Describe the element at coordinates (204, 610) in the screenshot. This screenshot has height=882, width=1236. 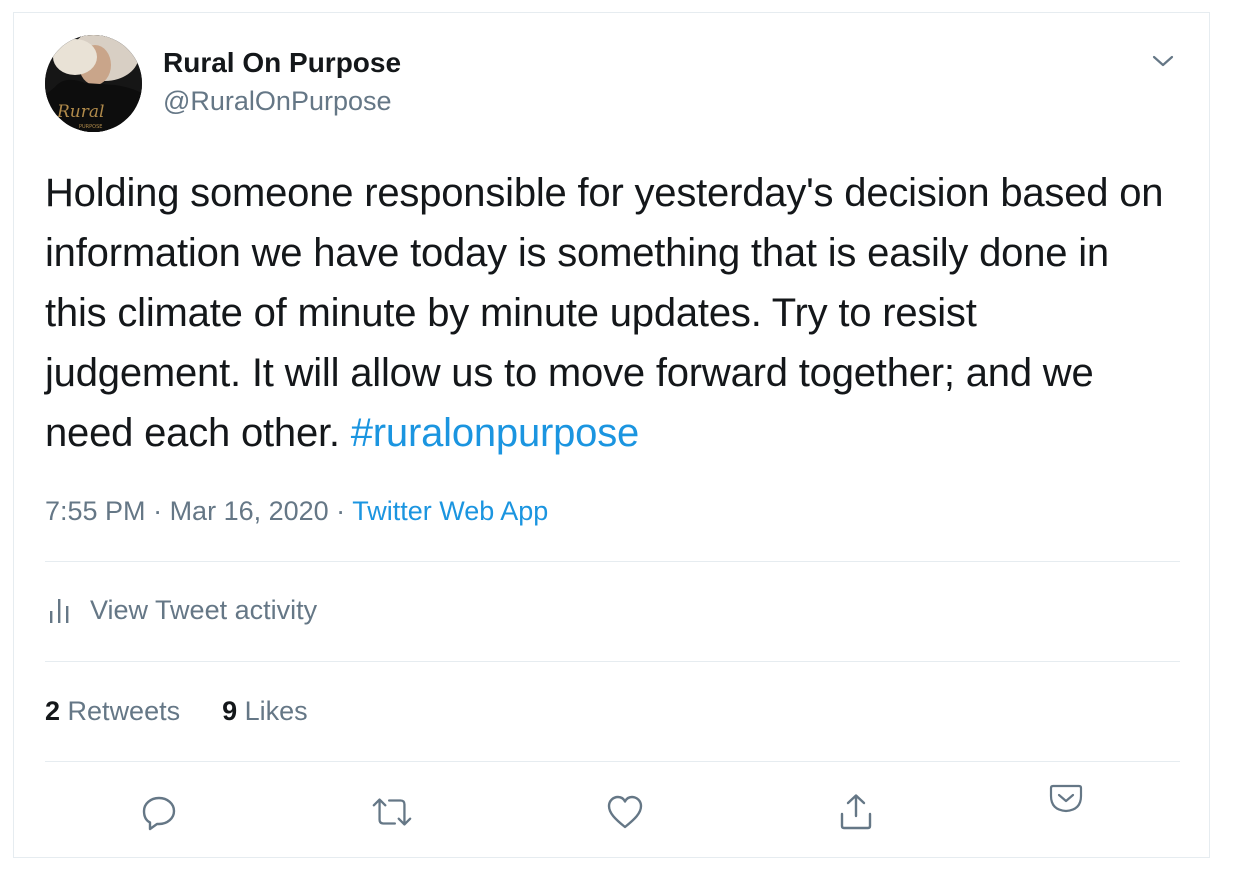
I see `activity-label: View Tweet activity` at that location.